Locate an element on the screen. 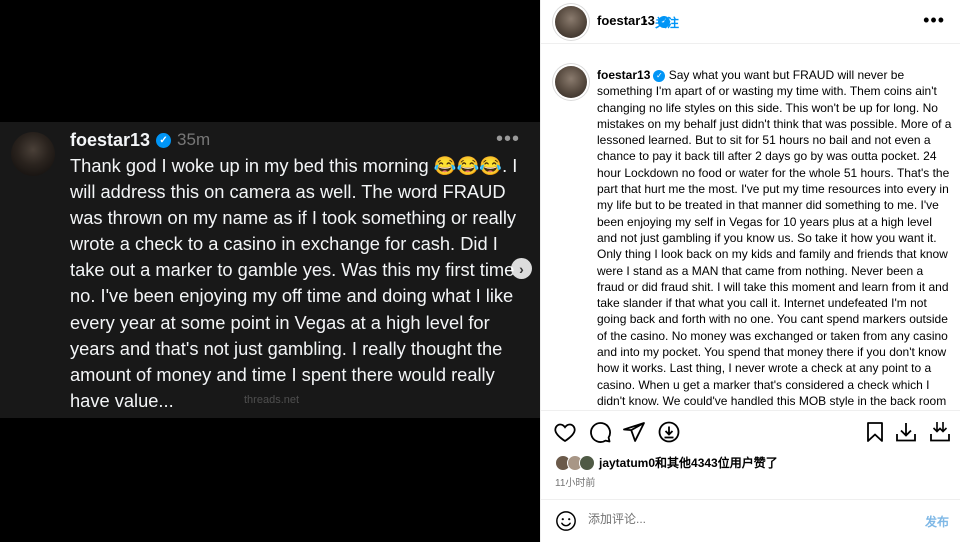  heart-icon is located at coordinates (565, 432).